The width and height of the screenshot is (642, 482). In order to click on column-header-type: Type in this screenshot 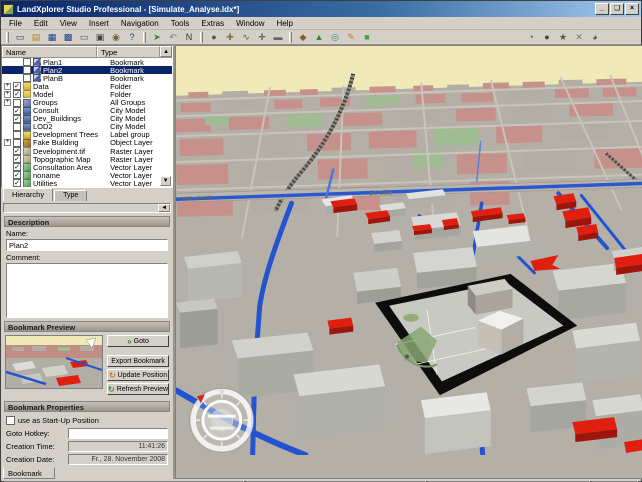, I will do `click(129, 51)`.